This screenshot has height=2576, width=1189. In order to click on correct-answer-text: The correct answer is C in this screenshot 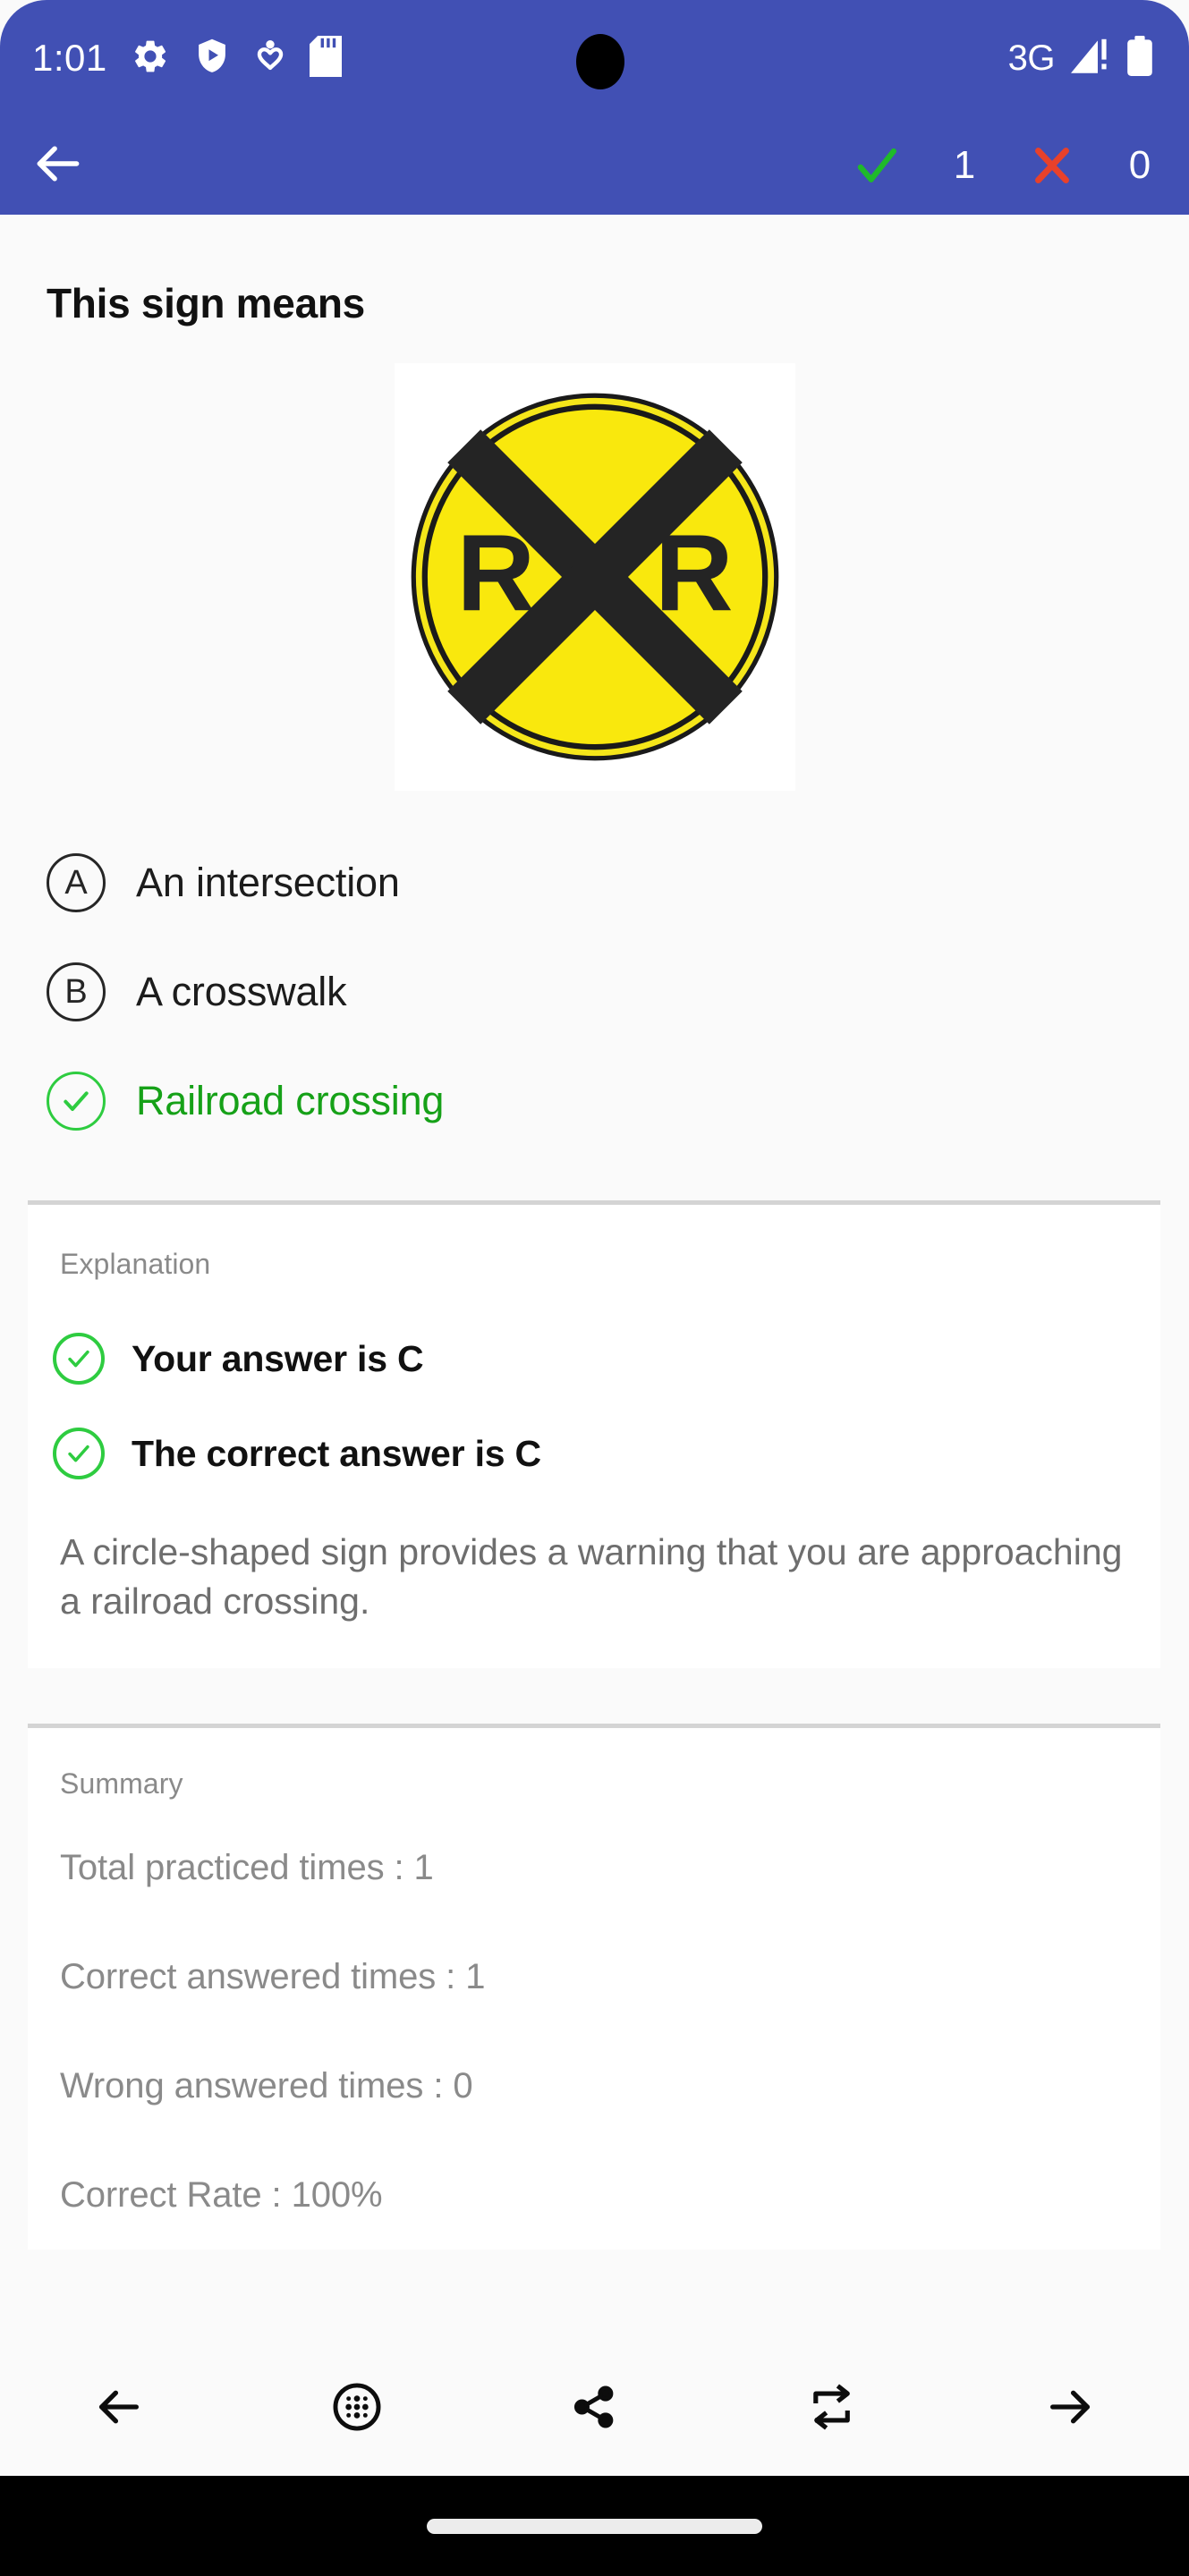, I will do `click(336, 1453)`.